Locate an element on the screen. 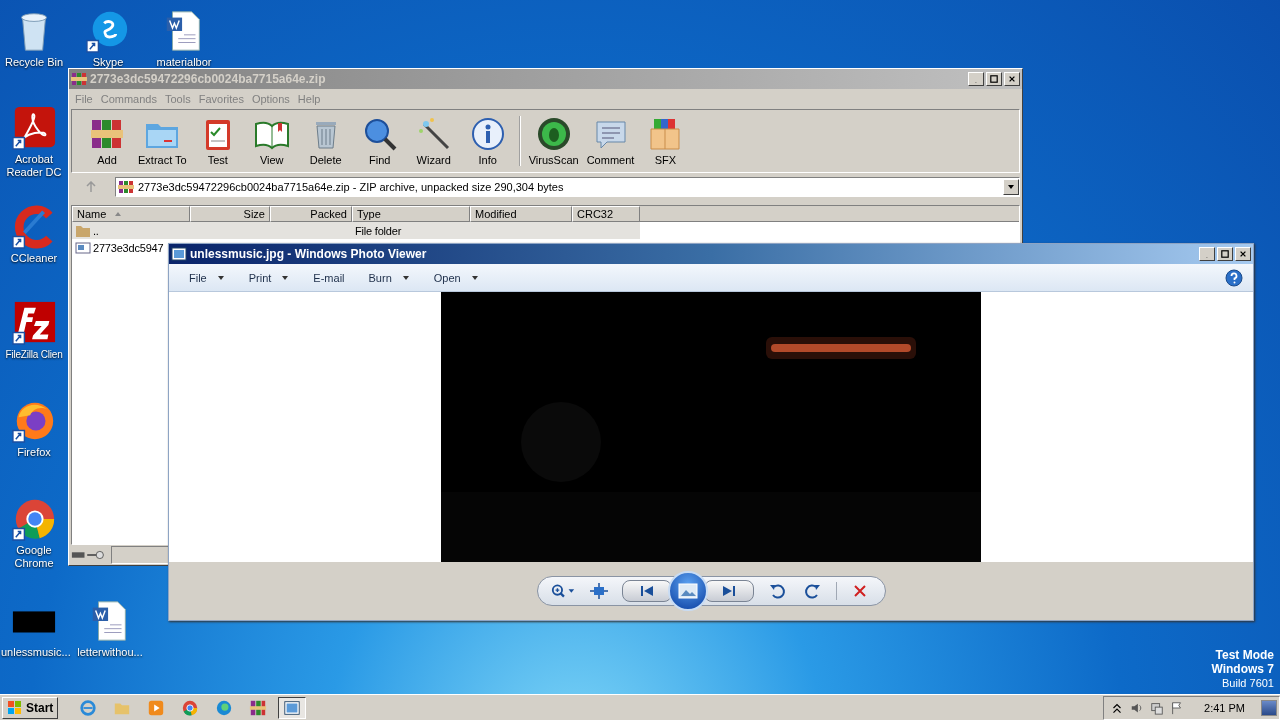 The width and height of the screenshot is (1280, 720). system-watermark-text: Build 7601 is located at coordinates (1248, 683).